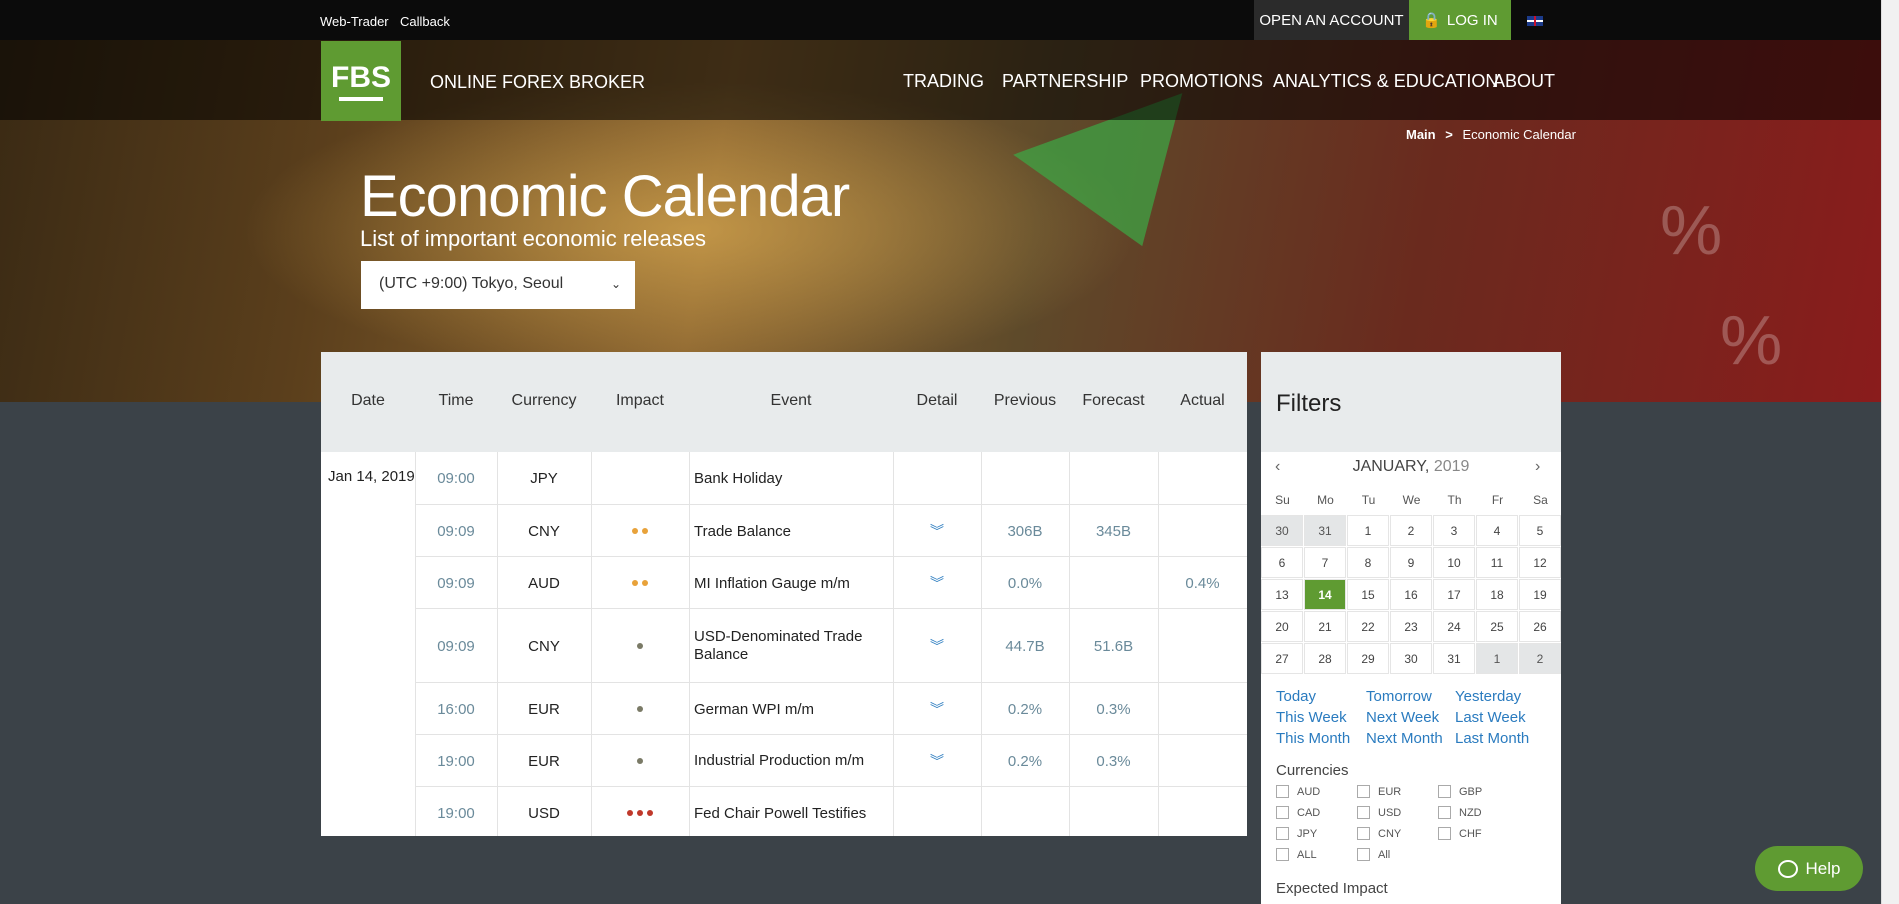 The height and width of the screenshot is (904, 1899). I want to click on currency-checkbox: CAD, so click(1298, 812).